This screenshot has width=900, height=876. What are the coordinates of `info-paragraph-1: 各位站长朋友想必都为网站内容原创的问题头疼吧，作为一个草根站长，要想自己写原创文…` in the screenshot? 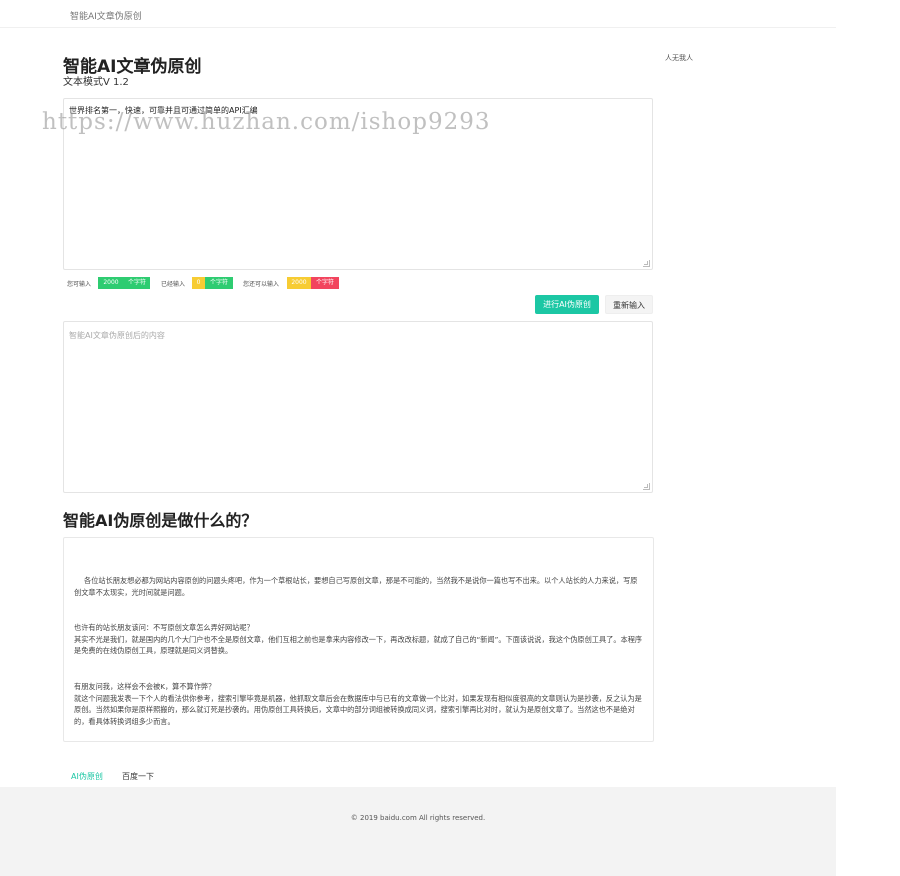 It's located at (356, 586).